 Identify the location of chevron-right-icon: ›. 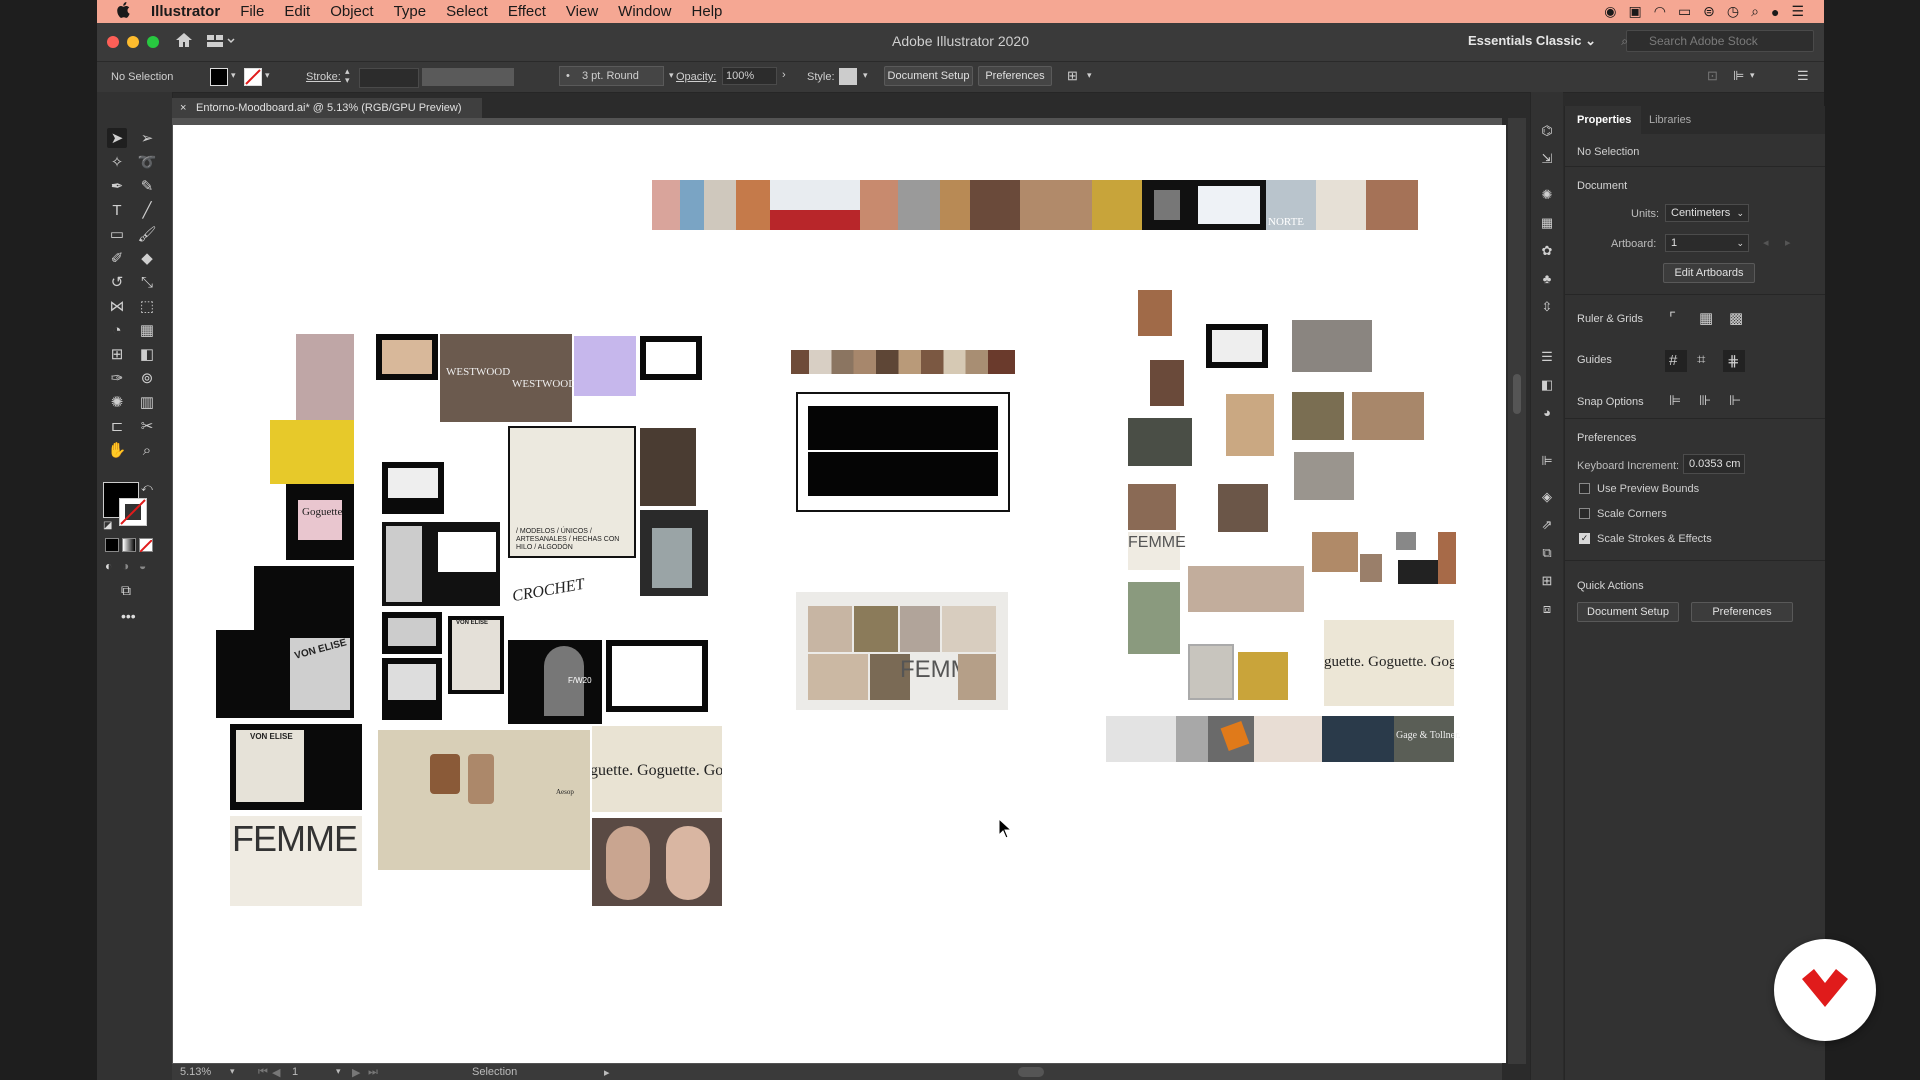
(784, 75).